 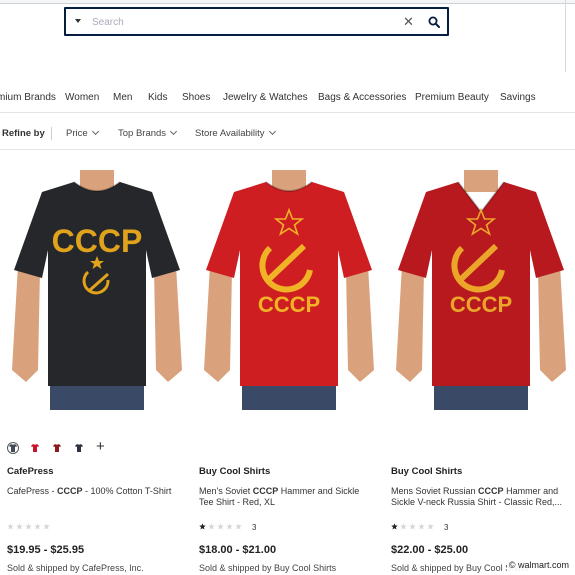 I want to click on product-seller: Sold & shipped by CafePress, Inc., so click(x=75, y=568).